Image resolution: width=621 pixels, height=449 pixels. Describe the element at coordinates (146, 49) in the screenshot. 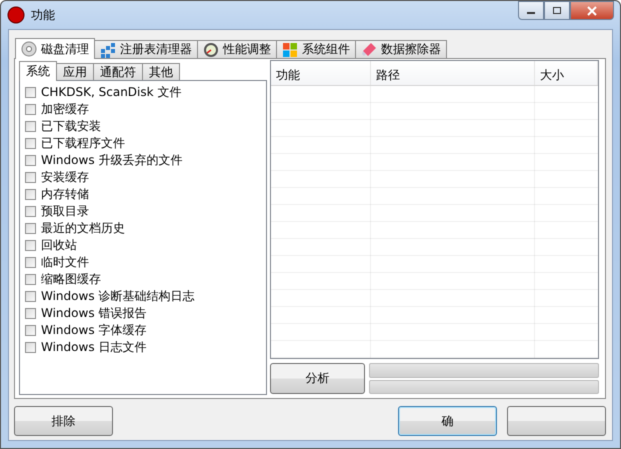

I see `tab: 注册表清理器` at that location.